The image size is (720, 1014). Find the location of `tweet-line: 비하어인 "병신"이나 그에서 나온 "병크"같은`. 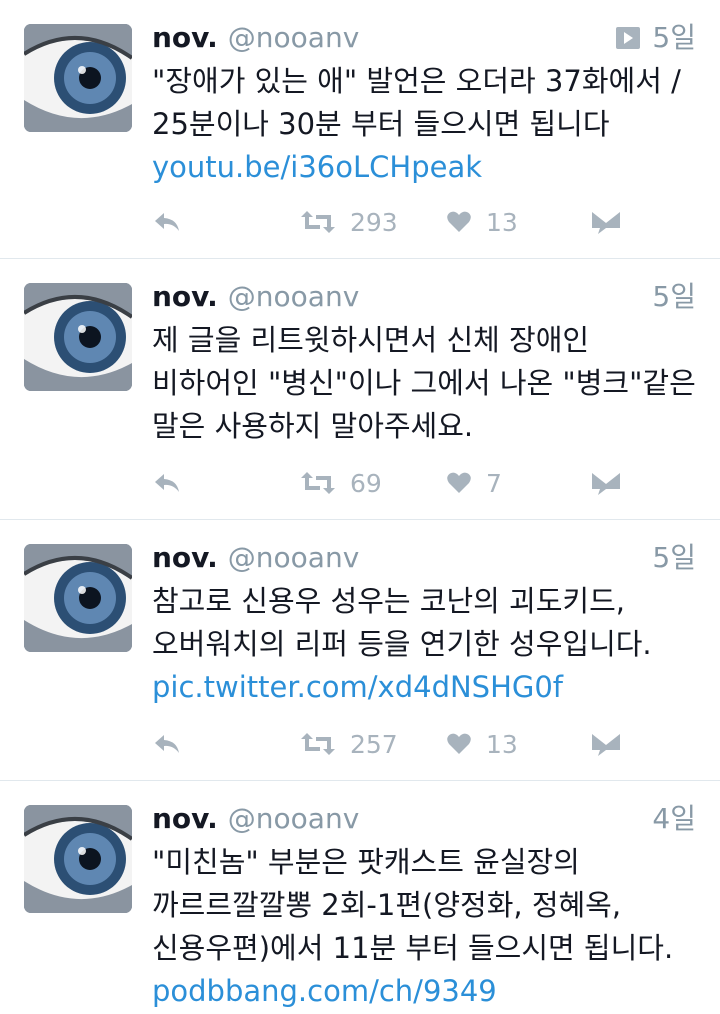

tweet-line: 비하어인 "병신"이나 그에서 나온 "병크"같은 is located at coordinates (424, 383).